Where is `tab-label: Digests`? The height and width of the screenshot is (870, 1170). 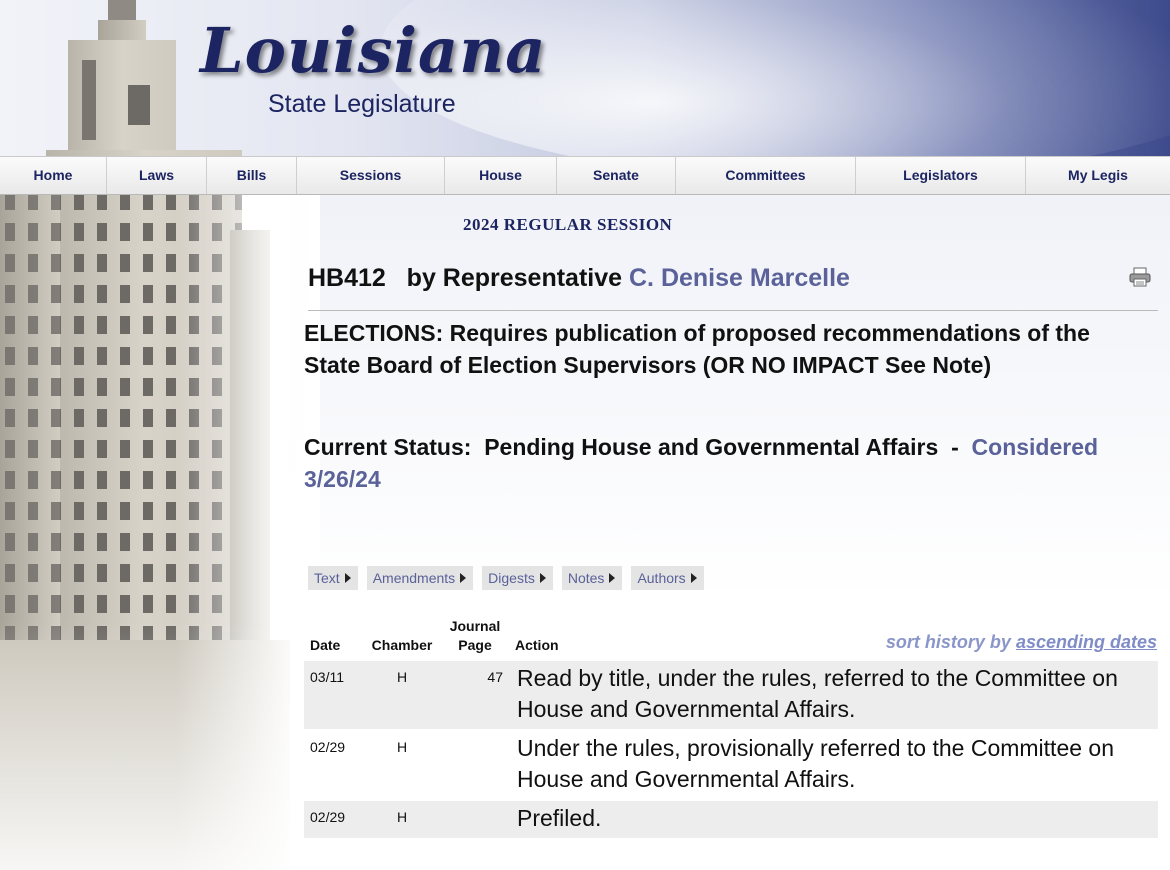 tab-label: Digests is located at coordinates (511, 578).